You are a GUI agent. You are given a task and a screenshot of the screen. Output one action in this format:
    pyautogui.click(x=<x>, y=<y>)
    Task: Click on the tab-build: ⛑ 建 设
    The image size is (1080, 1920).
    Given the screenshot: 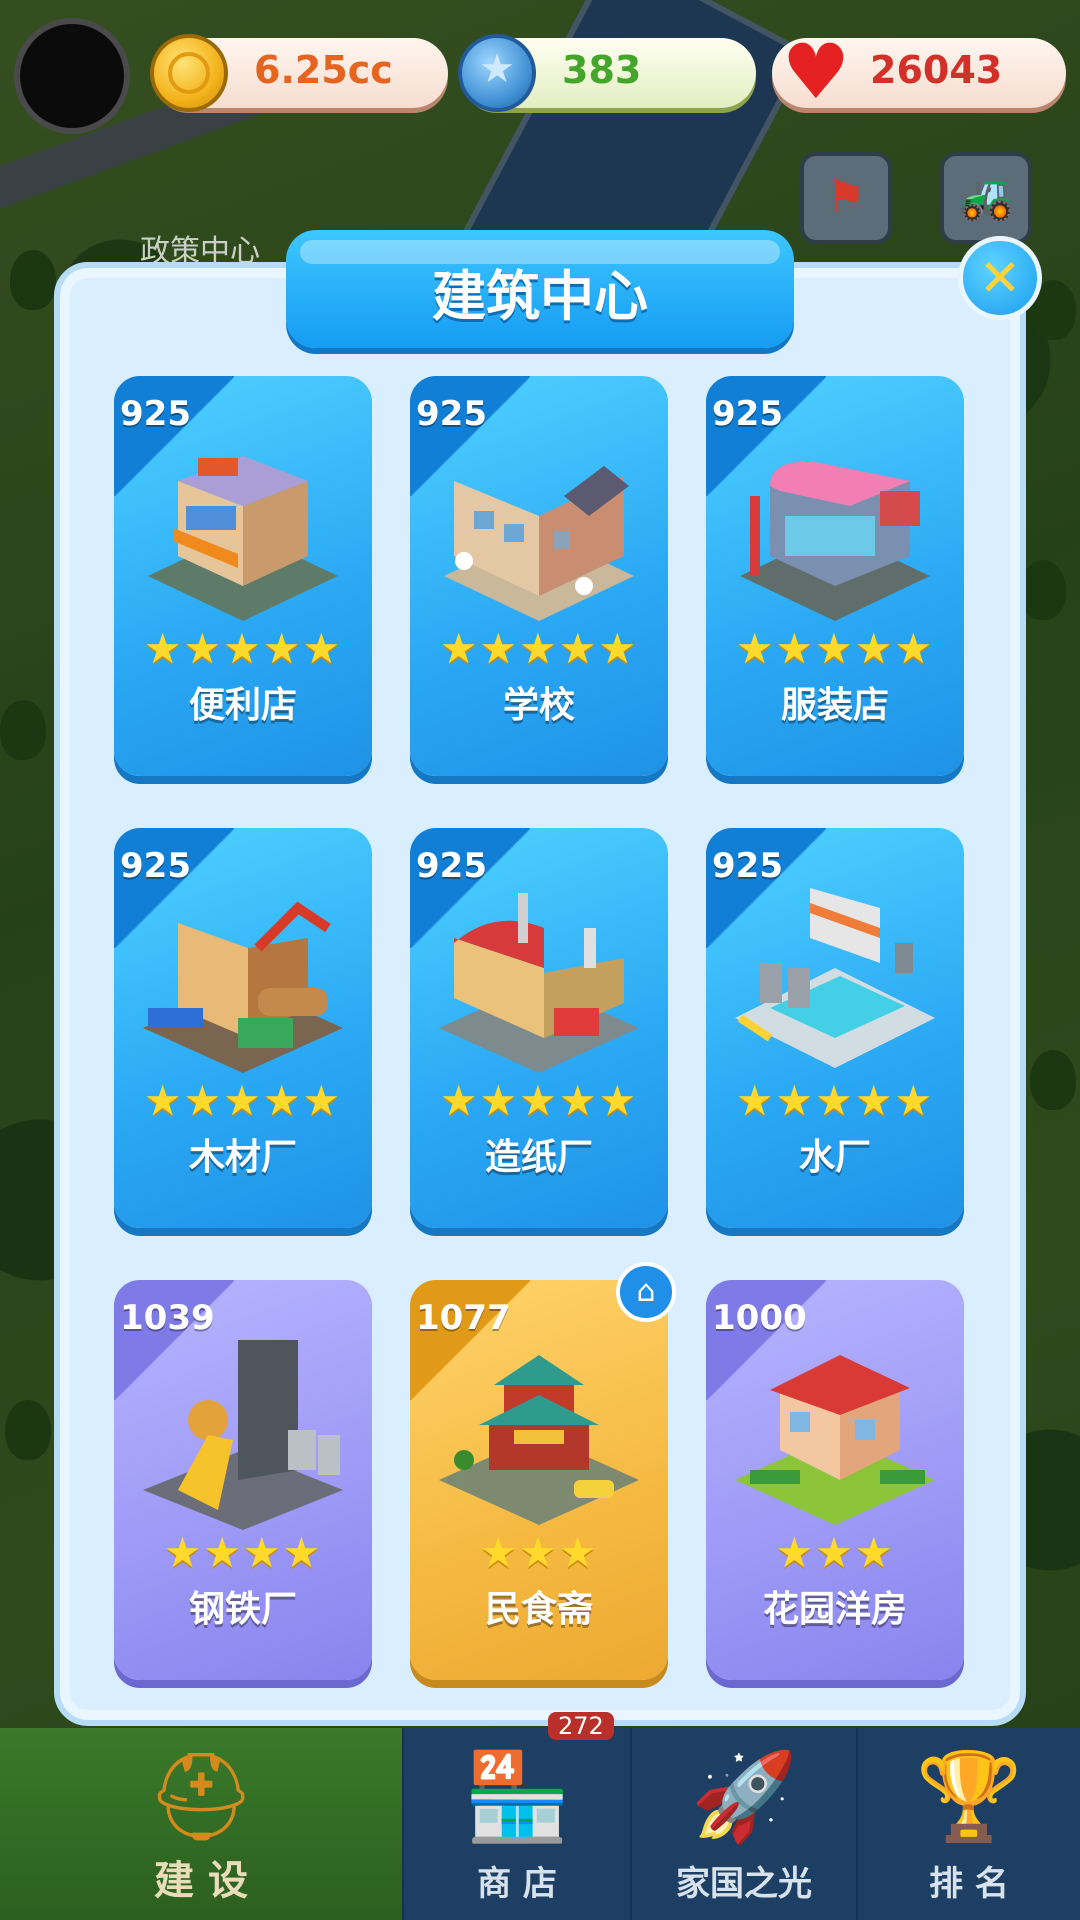 What is the action you would take?
    pyautogui.click(x=201, y=1824)
    